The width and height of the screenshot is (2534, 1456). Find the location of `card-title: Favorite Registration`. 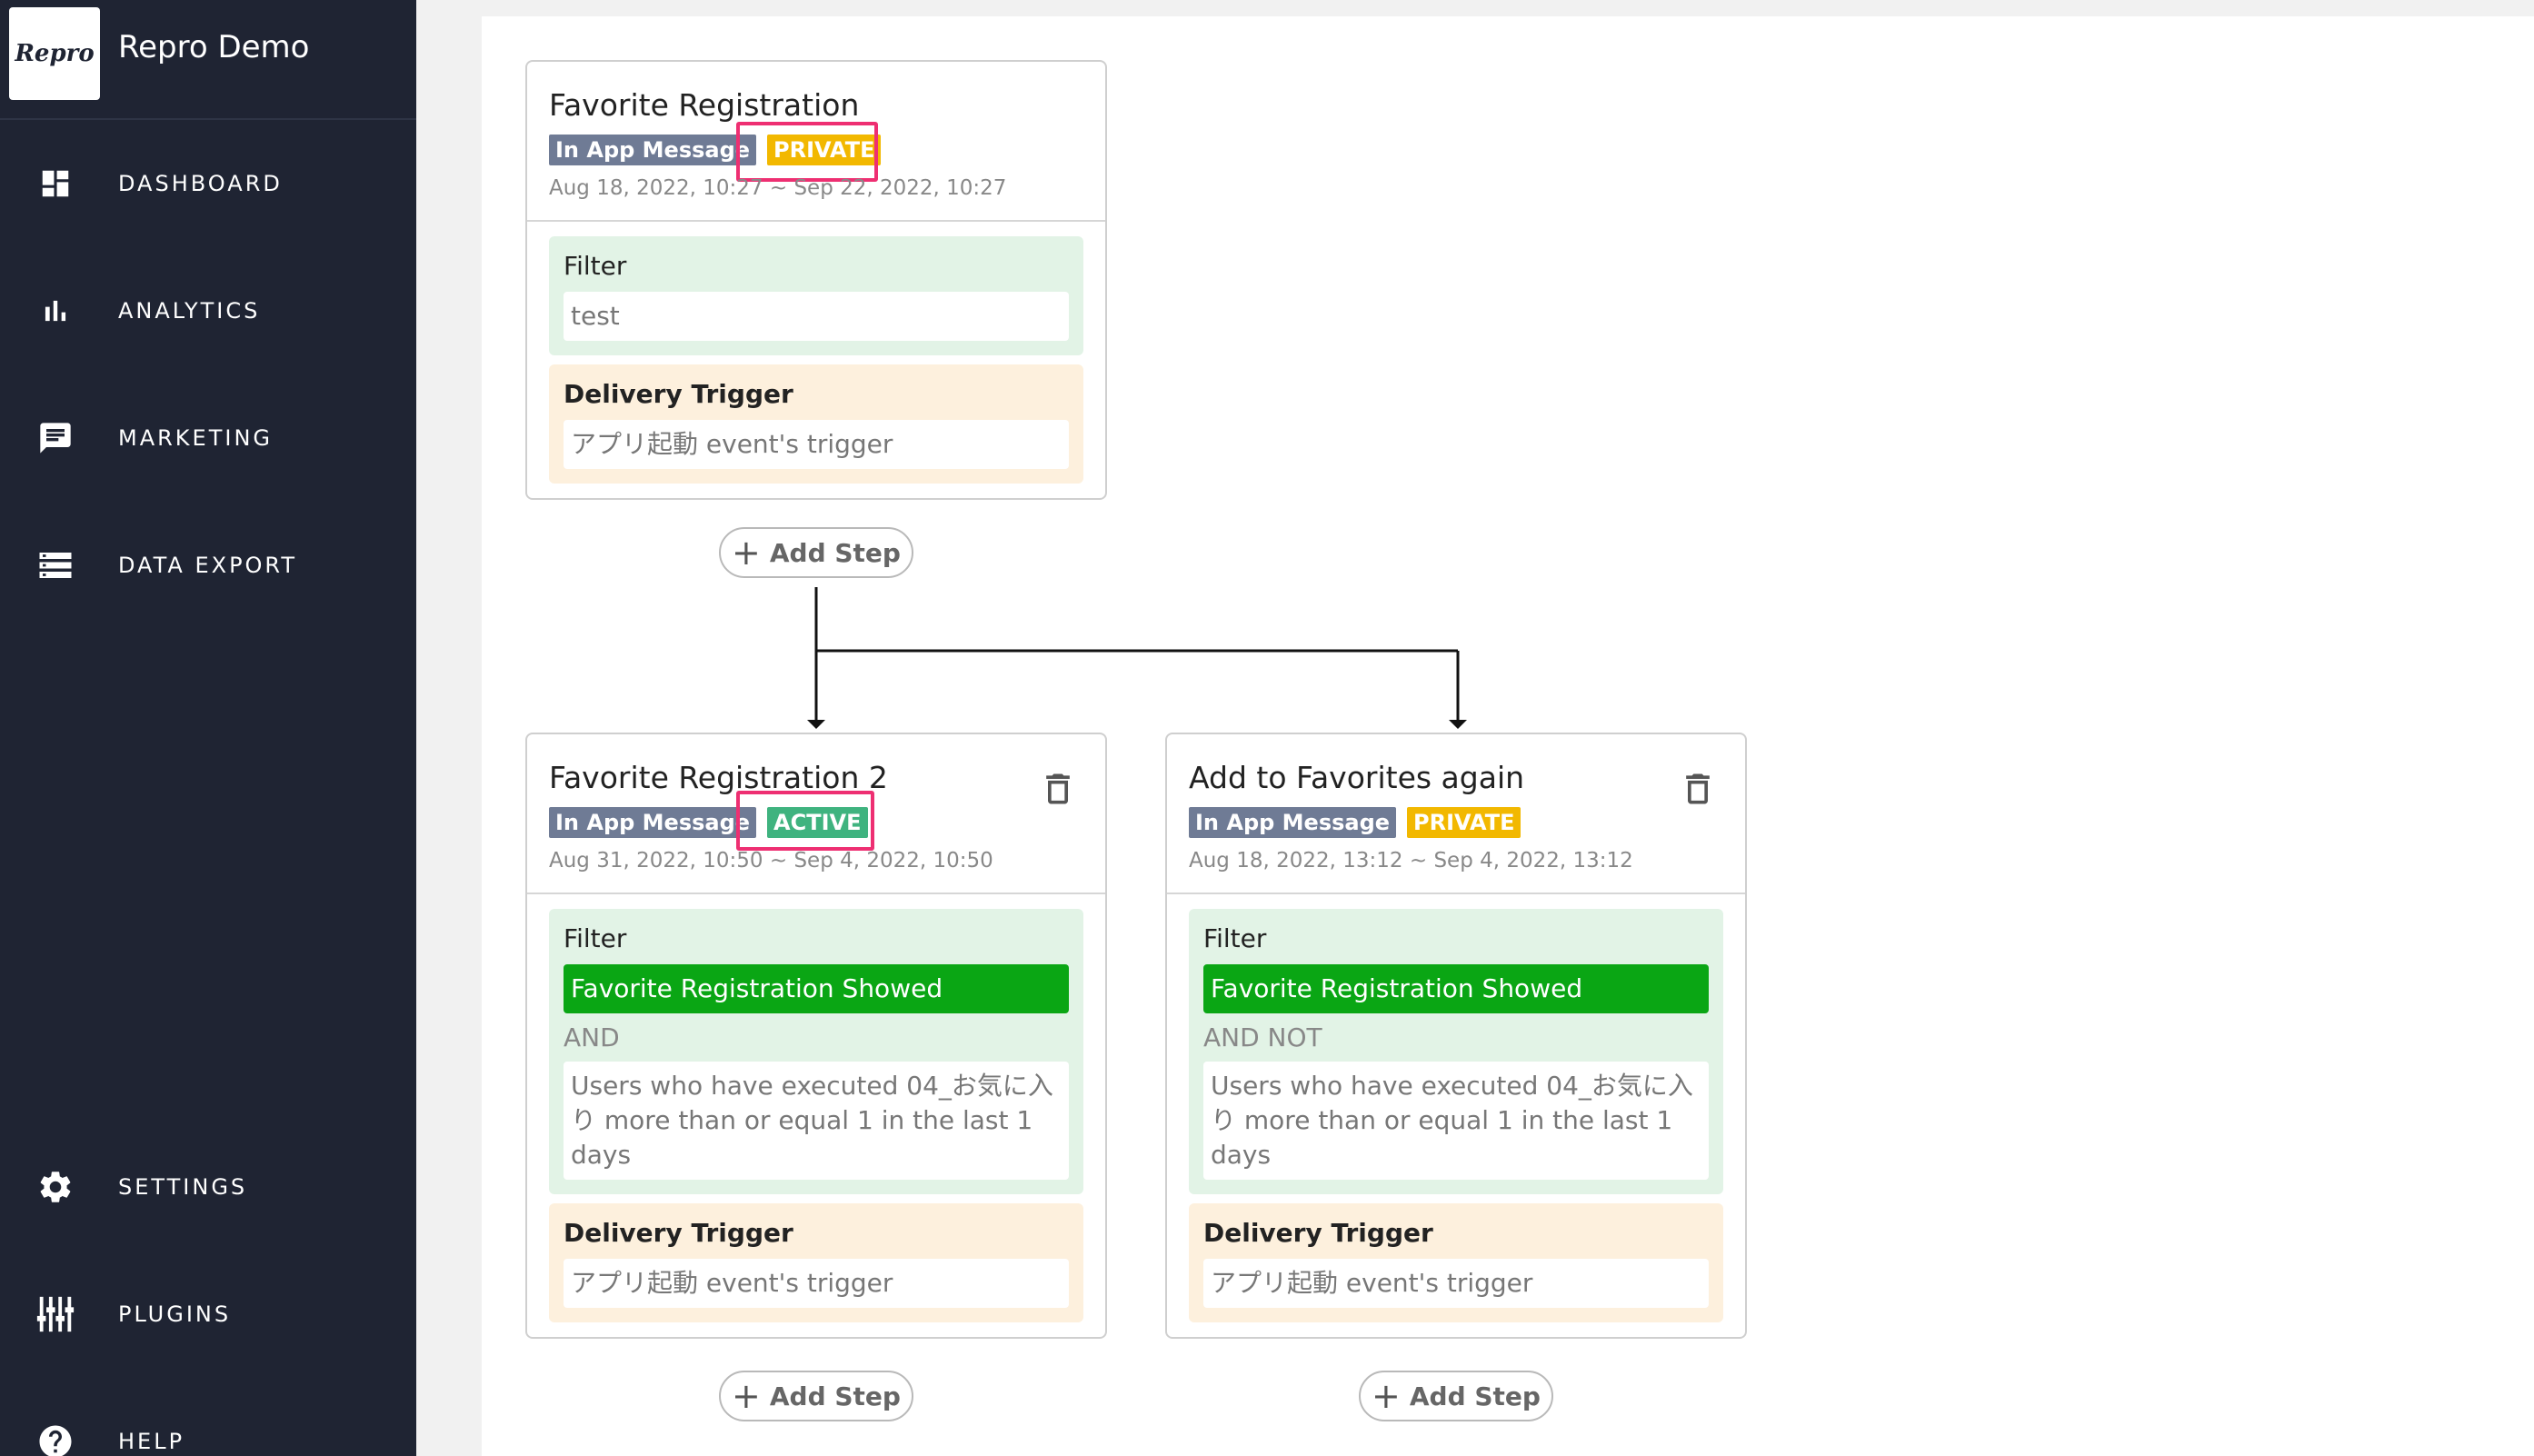

card-title: Favorite Registration is located at coordinates (704, 105).